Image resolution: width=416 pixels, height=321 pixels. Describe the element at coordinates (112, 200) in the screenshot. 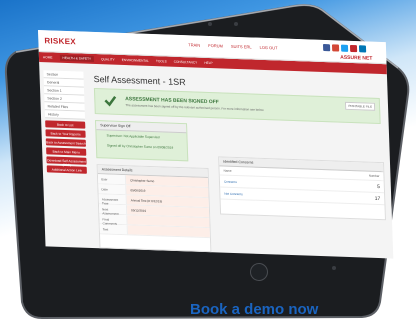

I see `row-label: Assessment Type` at that location.